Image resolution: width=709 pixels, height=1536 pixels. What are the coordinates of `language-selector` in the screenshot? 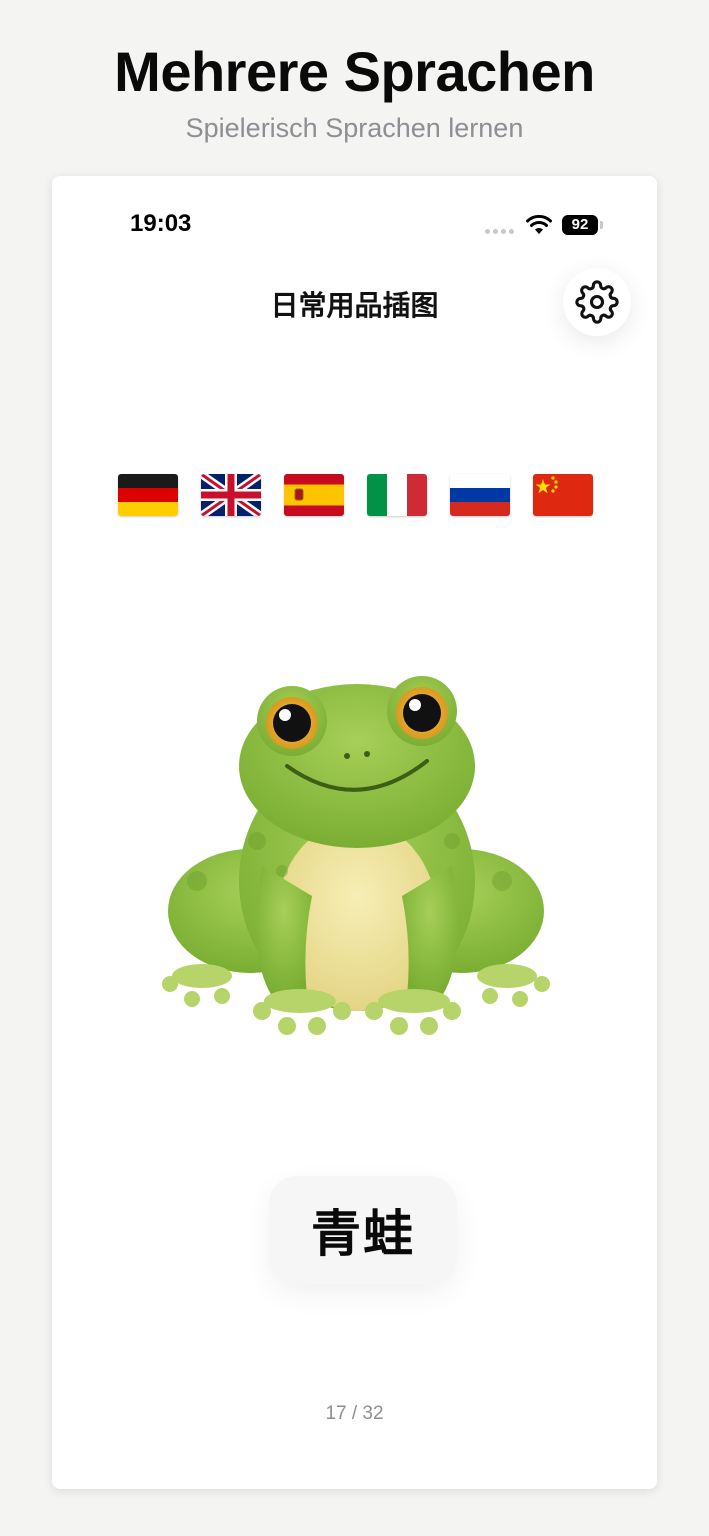 It's located at (358, 496).